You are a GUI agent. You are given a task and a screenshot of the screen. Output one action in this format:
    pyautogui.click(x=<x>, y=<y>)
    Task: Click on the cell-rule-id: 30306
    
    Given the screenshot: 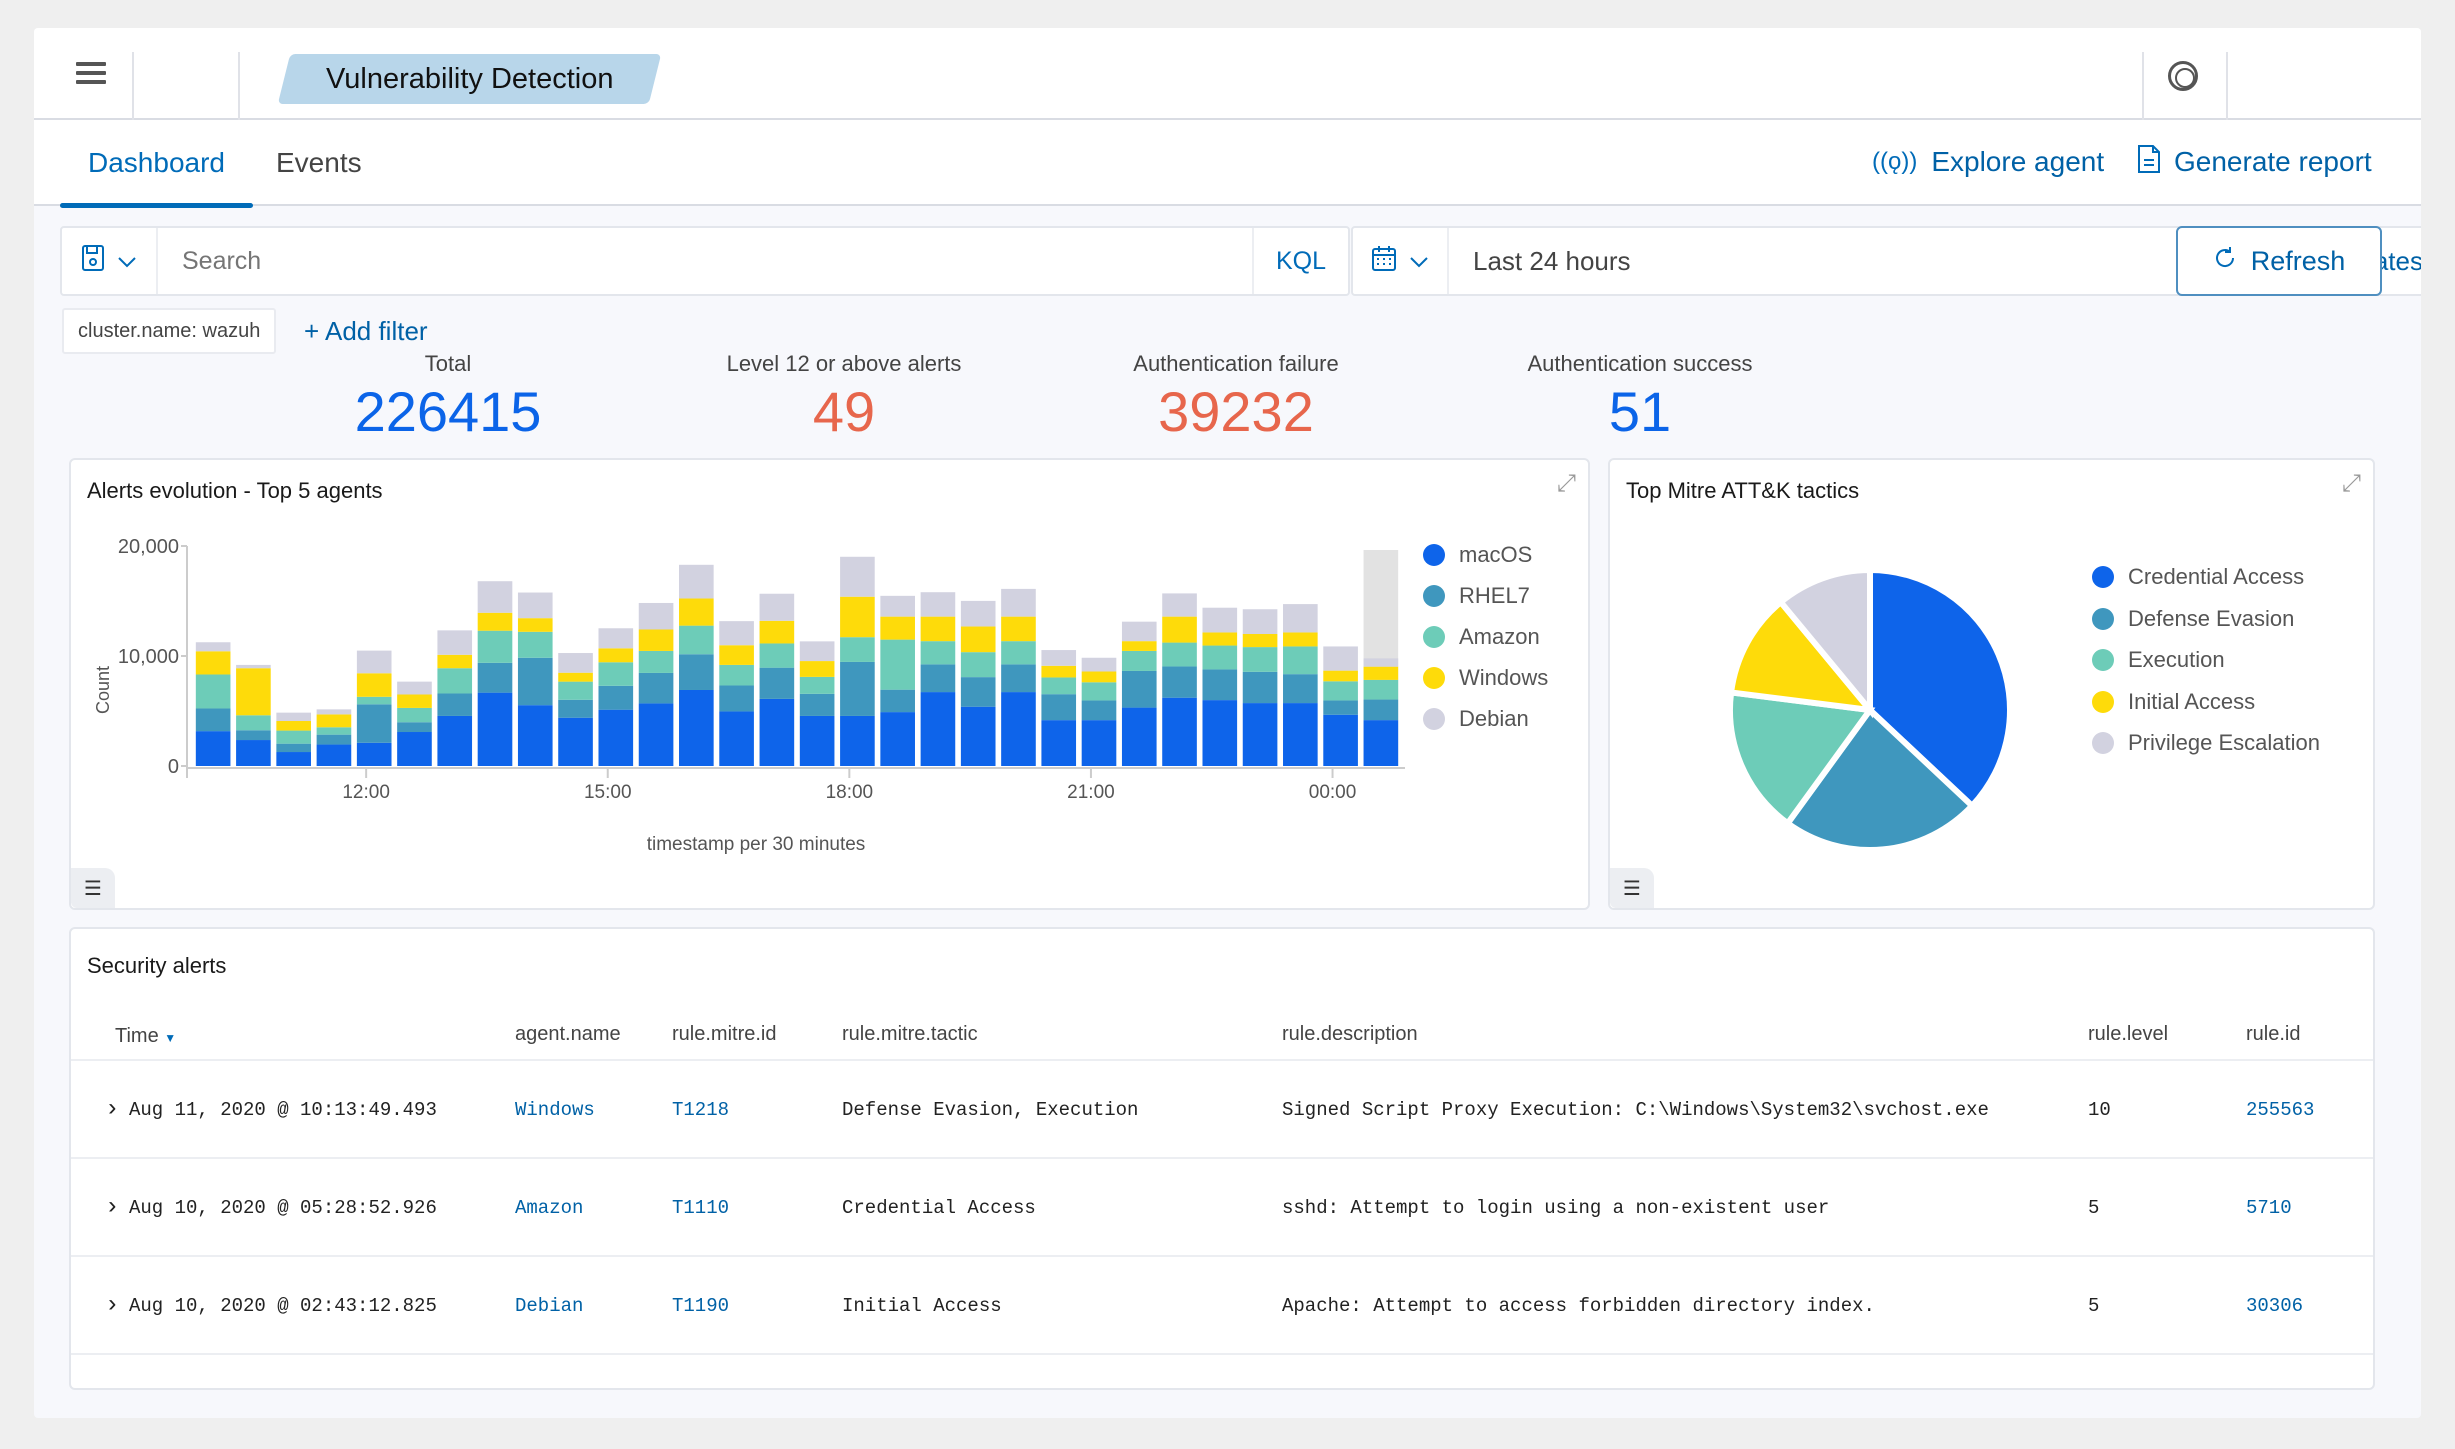 What is the action you would take?
    pyautogui.click(x=2274, y=1306)
    